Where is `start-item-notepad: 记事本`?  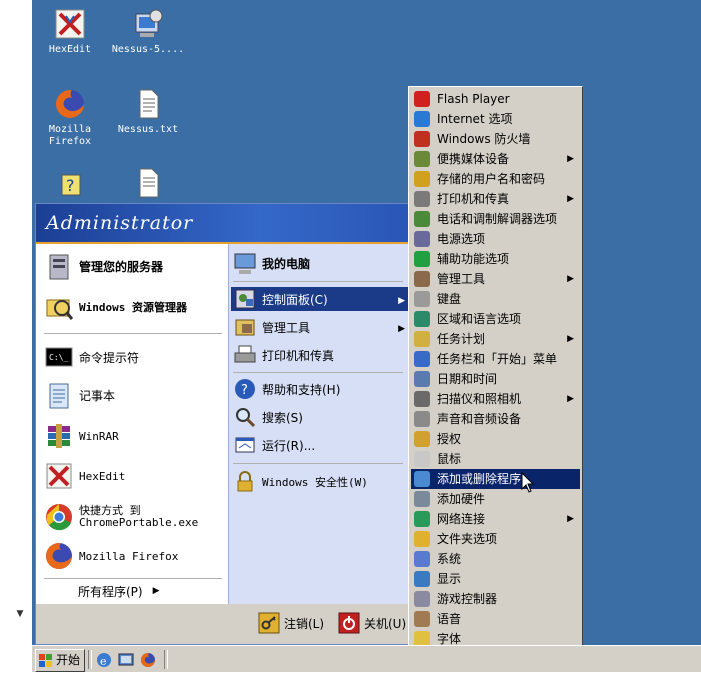
start-item-notepad: 记事本 is located at coordinates (134, 395).